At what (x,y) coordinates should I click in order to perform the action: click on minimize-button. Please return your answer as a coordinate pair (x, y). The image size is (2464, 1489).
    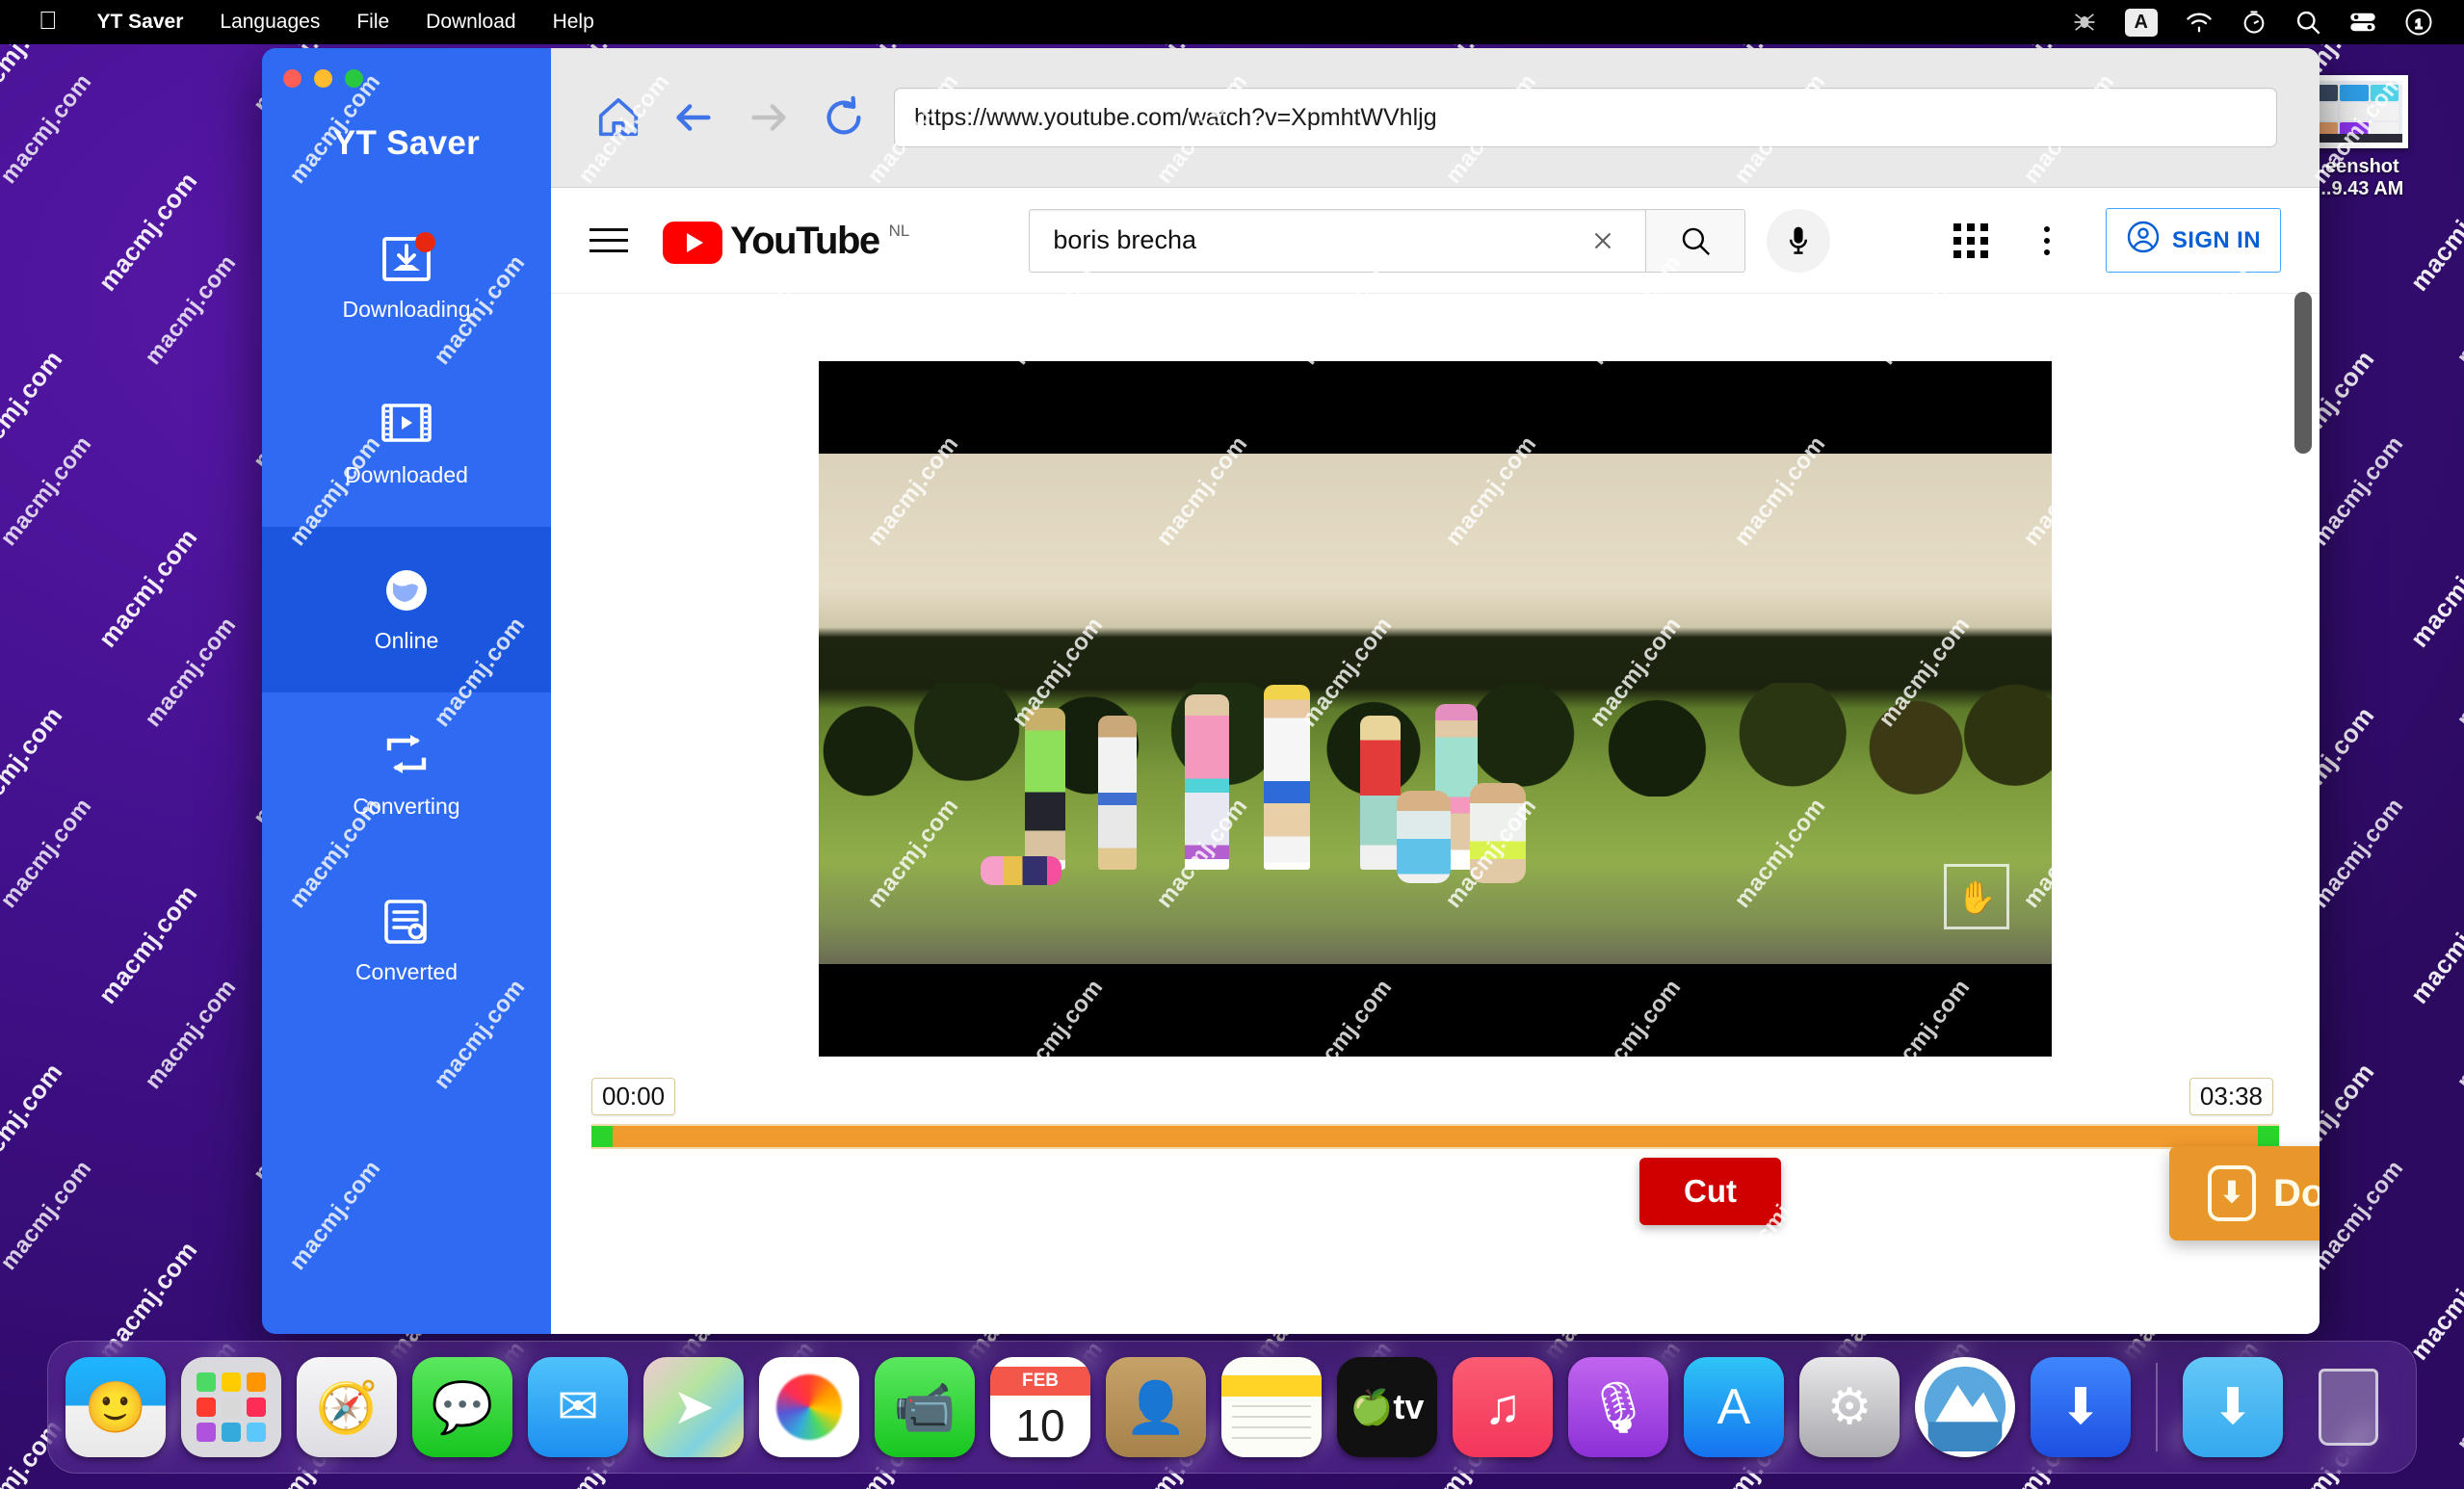
    Looking at the image, I should click on (323, 78).